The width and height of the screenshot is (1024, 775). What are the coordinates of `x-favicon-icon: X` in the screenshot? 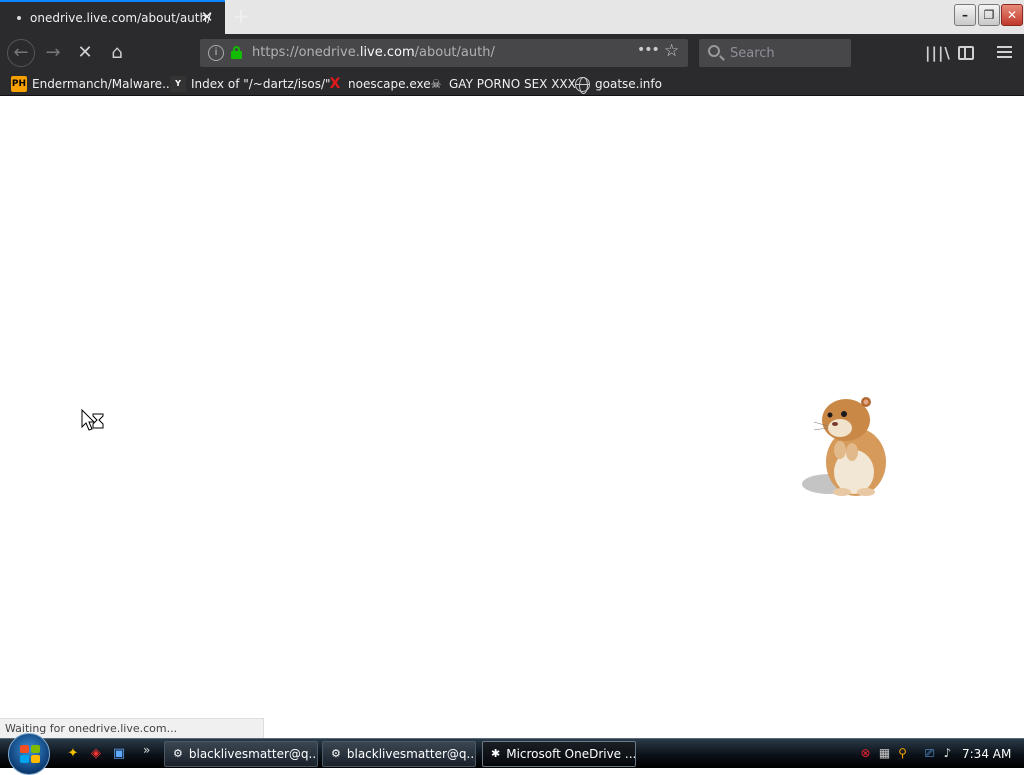 It's located at (335, 84).